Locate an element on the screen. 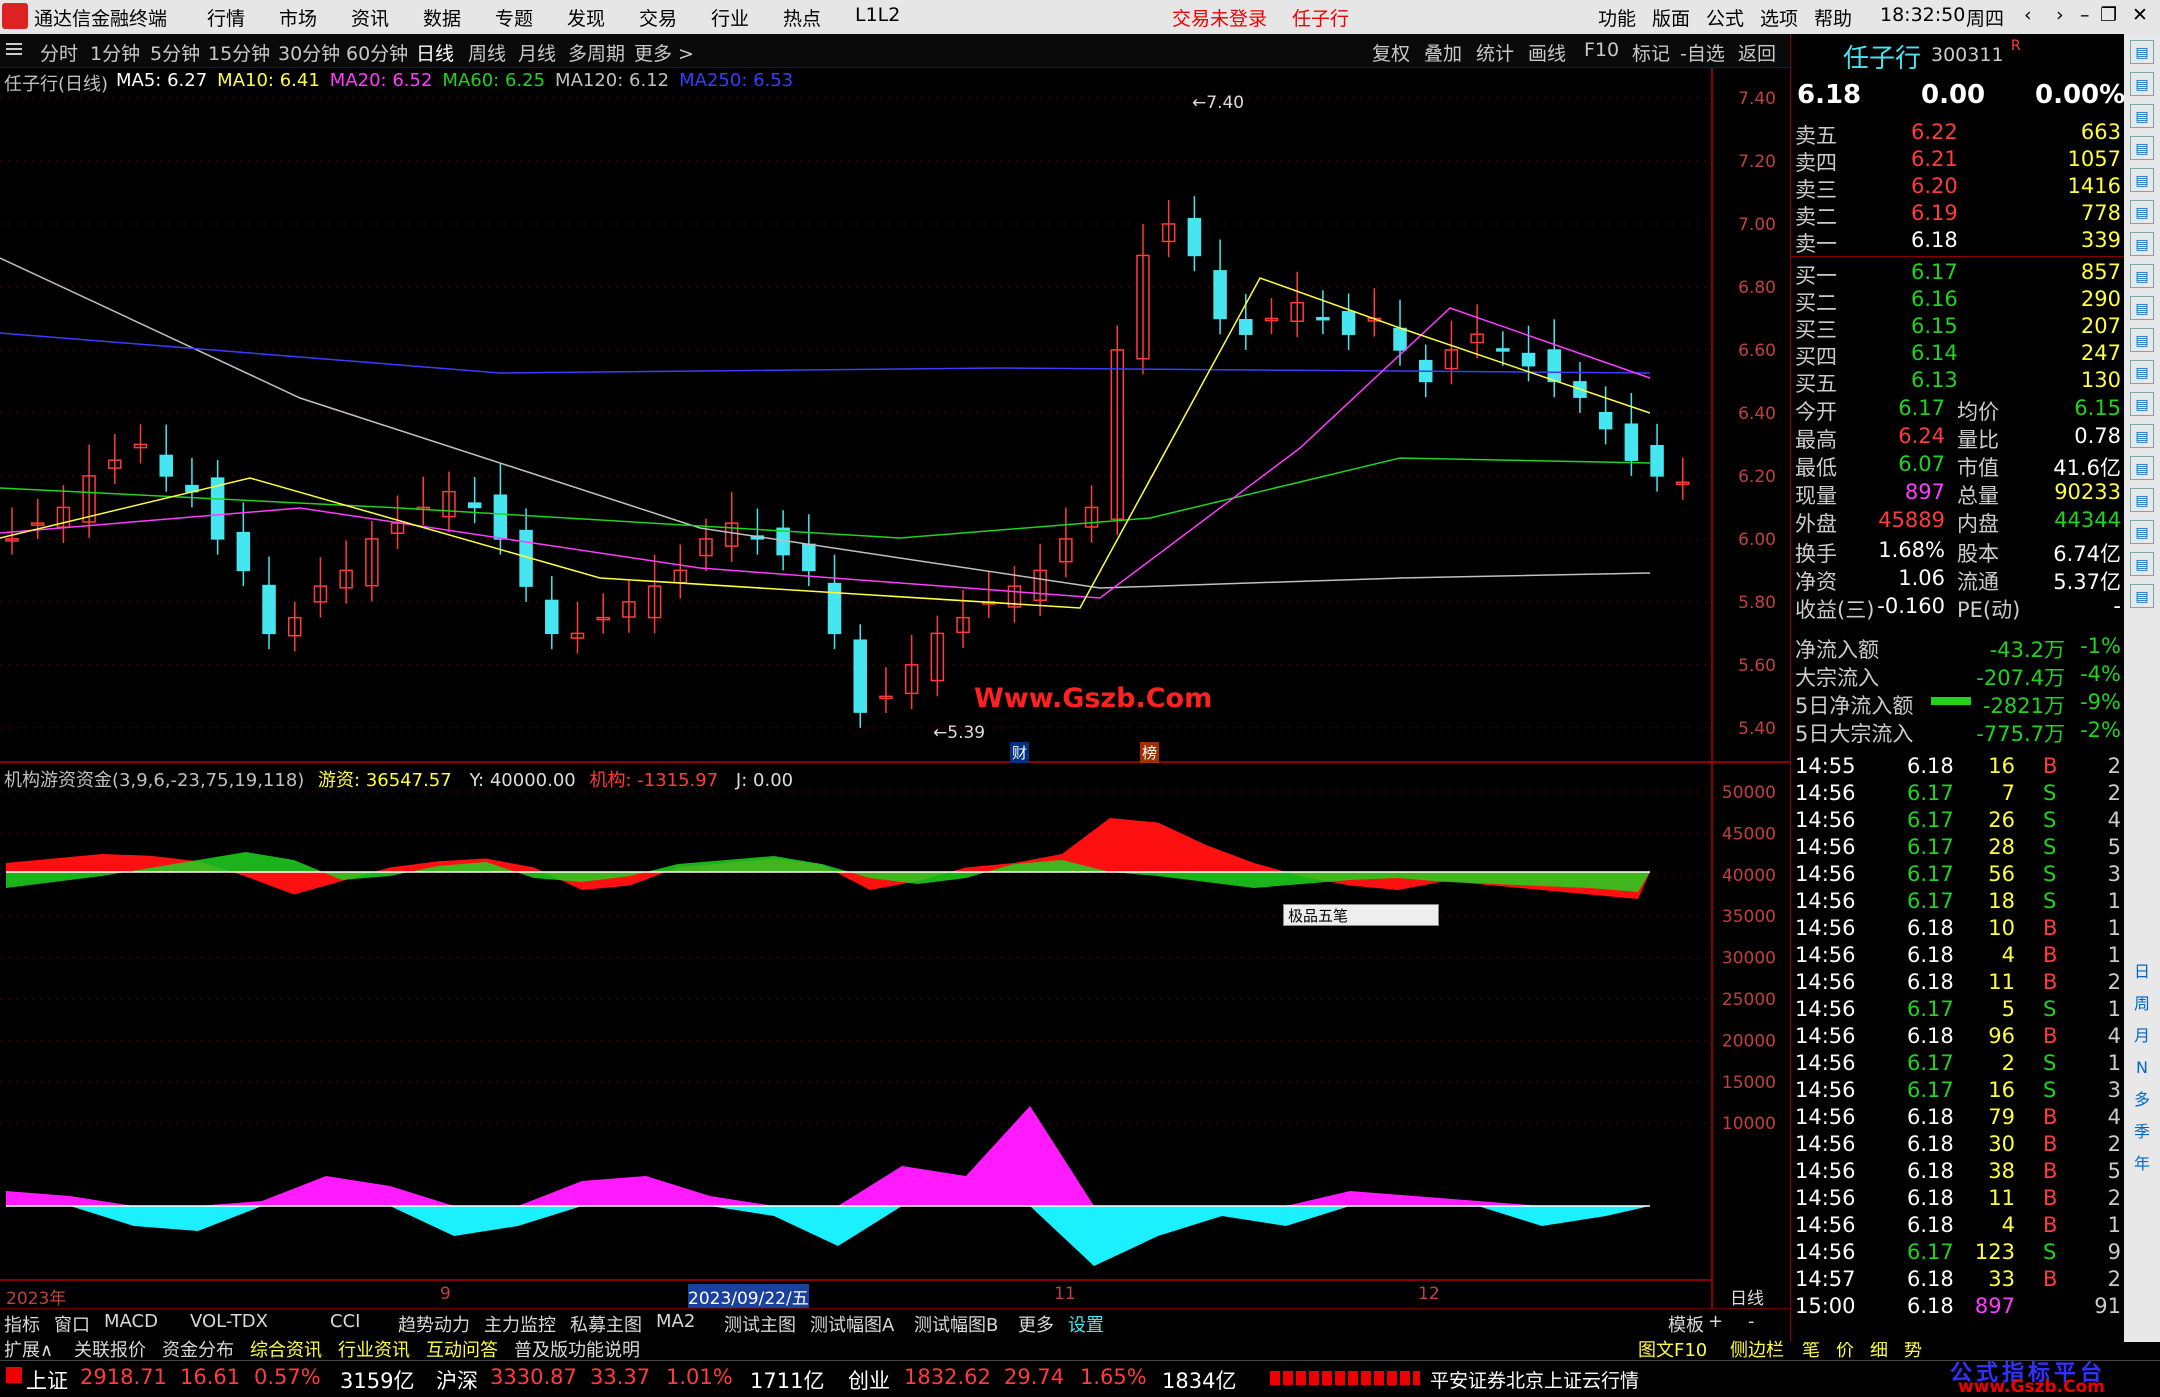 This screenshot has width=2160, height=1397. menu-banmian: 版面 is located at coordinates (1671, 17).